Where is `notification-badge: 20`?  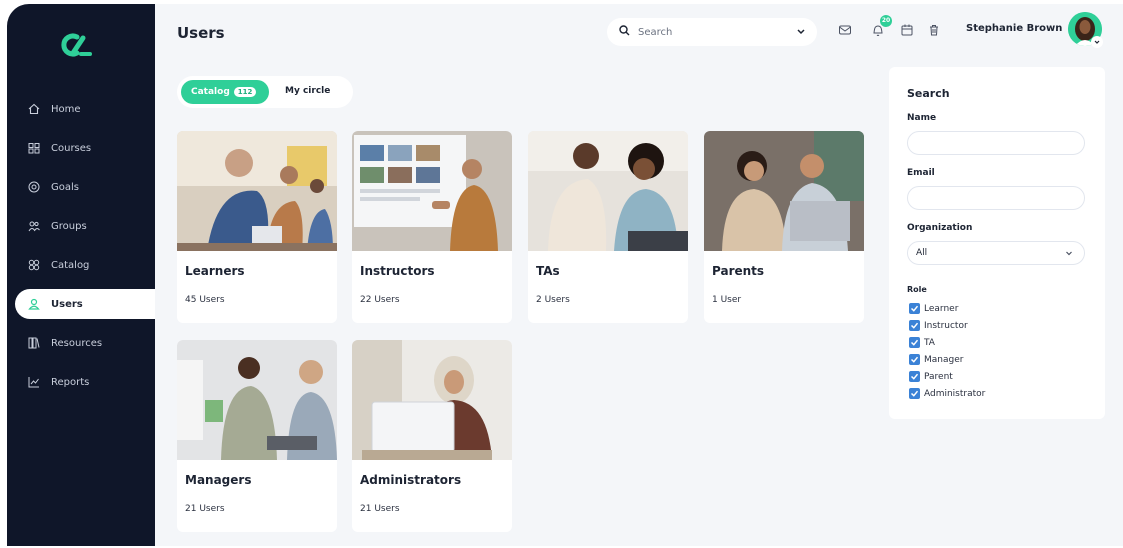 notification-badge: 20 is located at coordinates (886, 21).